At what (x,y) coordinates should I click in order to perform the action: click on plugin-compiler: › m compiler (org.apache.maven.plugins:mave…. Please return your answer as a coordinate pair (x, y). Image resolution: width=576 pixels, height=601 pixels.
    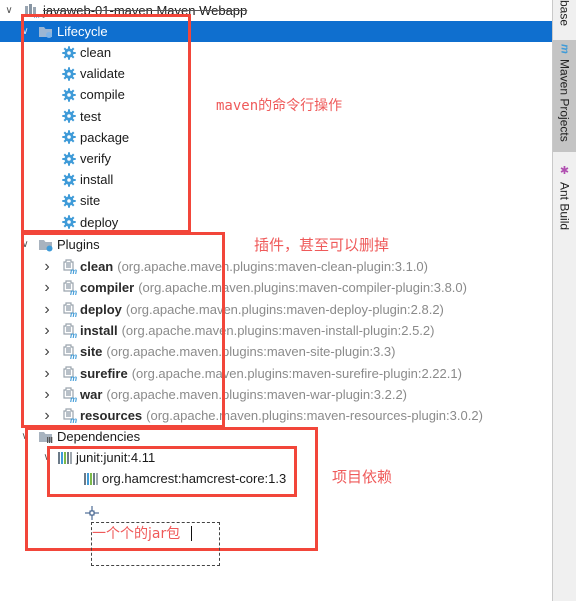
    Looking at the image, I should click on (276, 287).